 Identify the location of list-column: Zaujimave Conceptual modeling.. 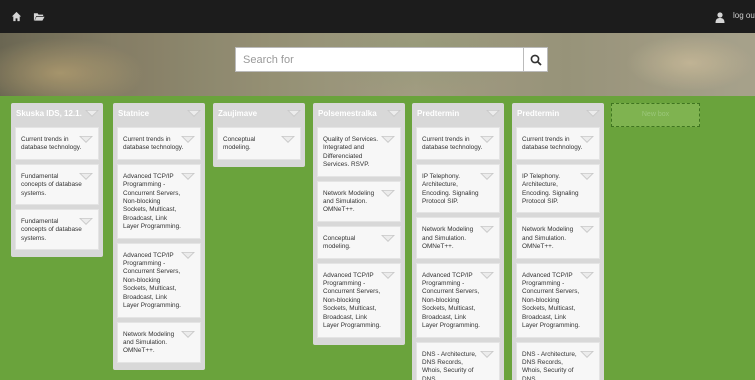
(259, 135).